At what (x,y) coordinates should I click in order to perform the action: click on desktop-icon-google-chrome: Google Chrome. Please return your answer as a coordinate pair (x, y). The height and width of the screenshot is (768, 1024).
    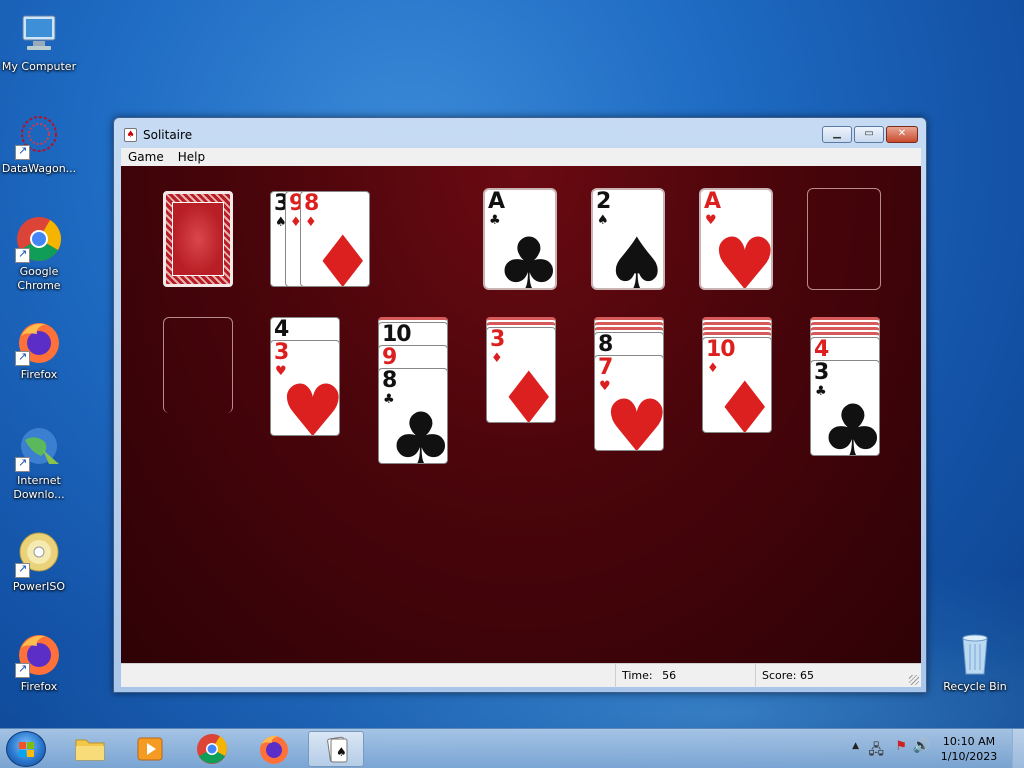
    Looking at the image, I should click on (39, 254).